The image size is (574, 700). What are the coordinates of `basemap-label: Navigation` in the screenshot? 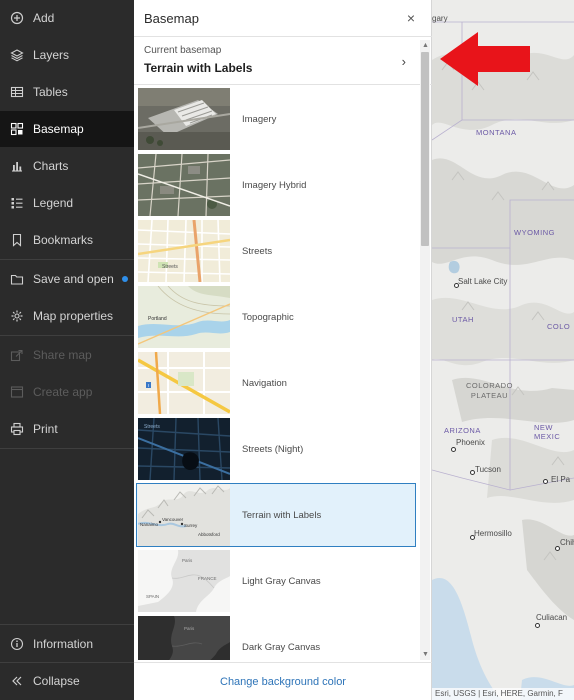 It's located at (264, 383).